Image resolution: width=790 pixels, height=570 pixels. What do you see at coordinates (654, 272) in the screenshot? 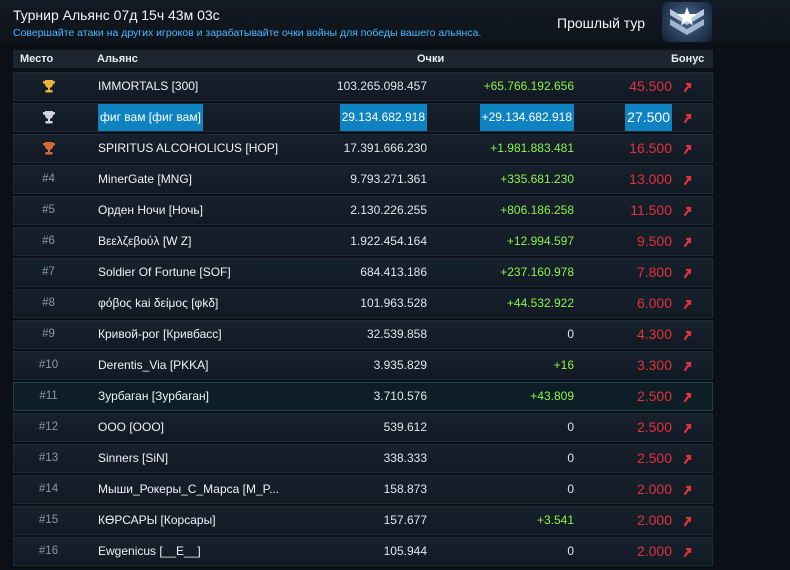
I see `bonus-value: 7.800` at bounding box center [654, 272].